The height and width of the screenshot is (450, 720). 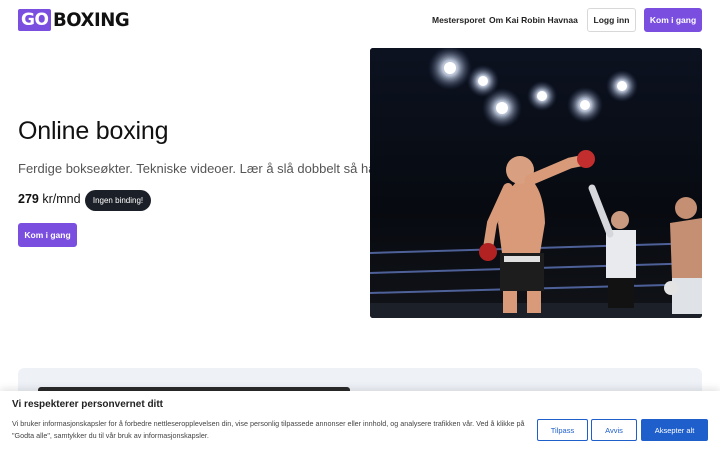 I want to click on hero-title: Online boxing, so click(x=93, y=131).